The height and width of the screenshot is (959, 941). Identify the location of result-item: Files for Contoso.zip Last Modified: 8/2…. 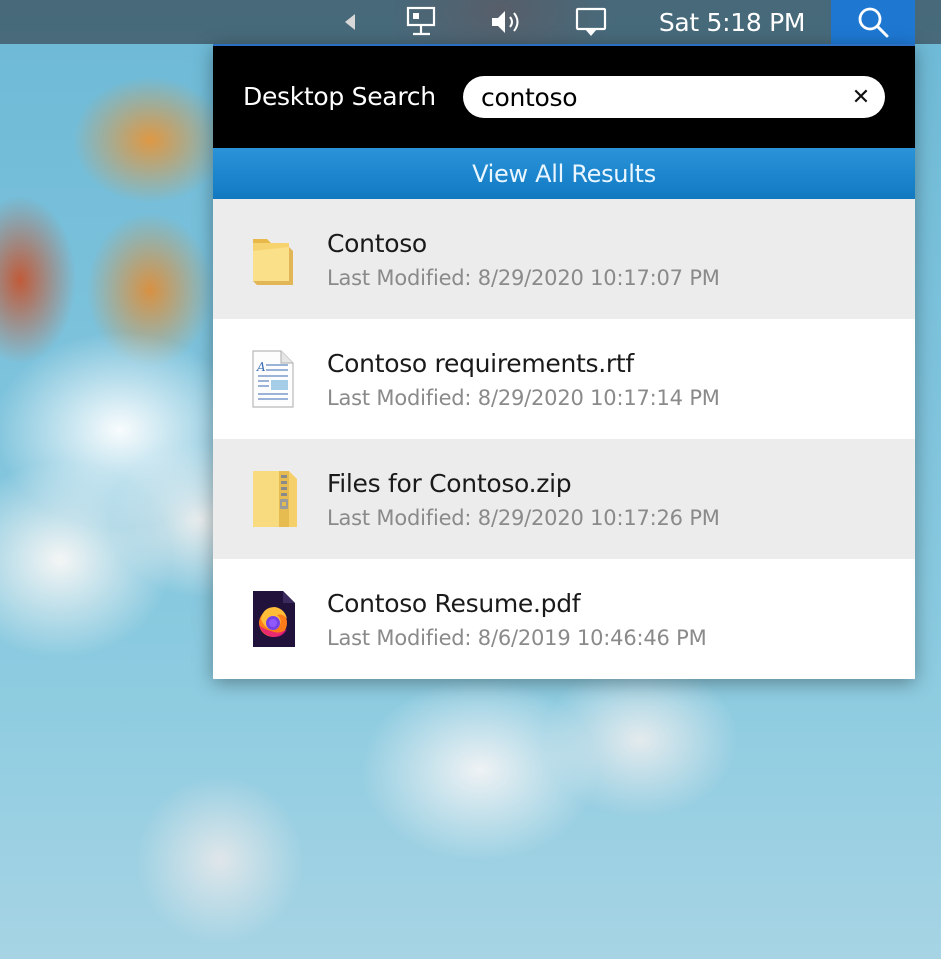
(564, 499).